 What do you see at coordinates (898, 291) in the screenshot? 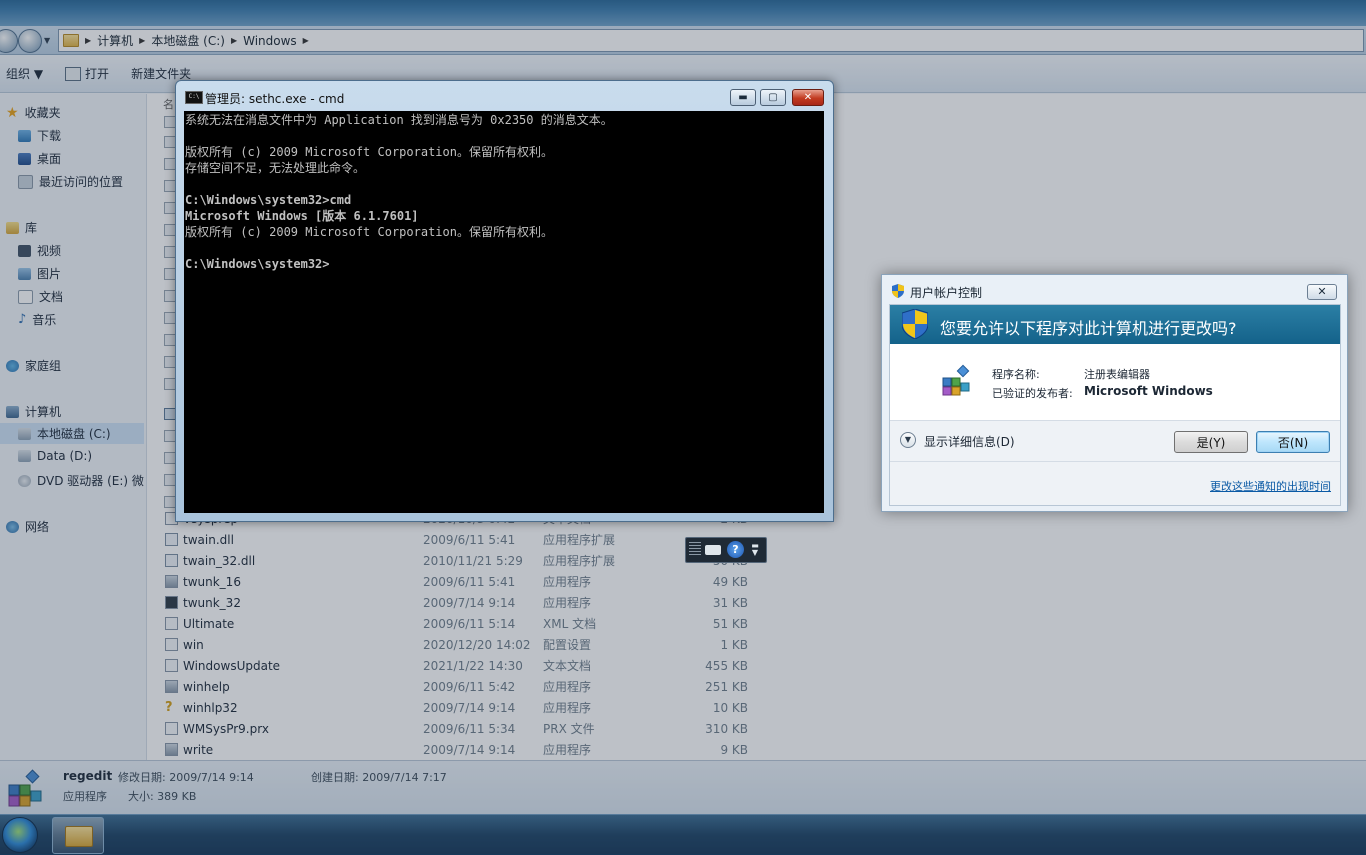
I see `uac-shield-icon` at bounding box center [898, 291].